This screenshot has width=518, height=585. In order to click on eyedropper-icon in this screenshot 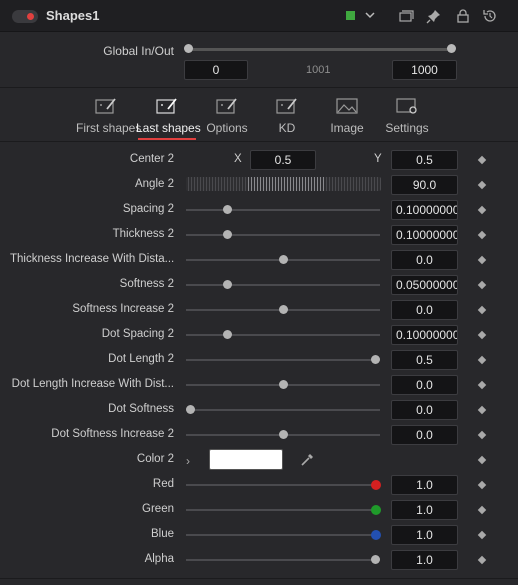, I will do `click(307, 460)`.